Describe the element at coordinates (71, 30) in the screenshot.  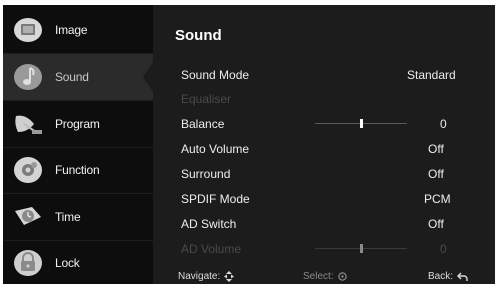
I see `sidebar-item-label: Image` at that location.